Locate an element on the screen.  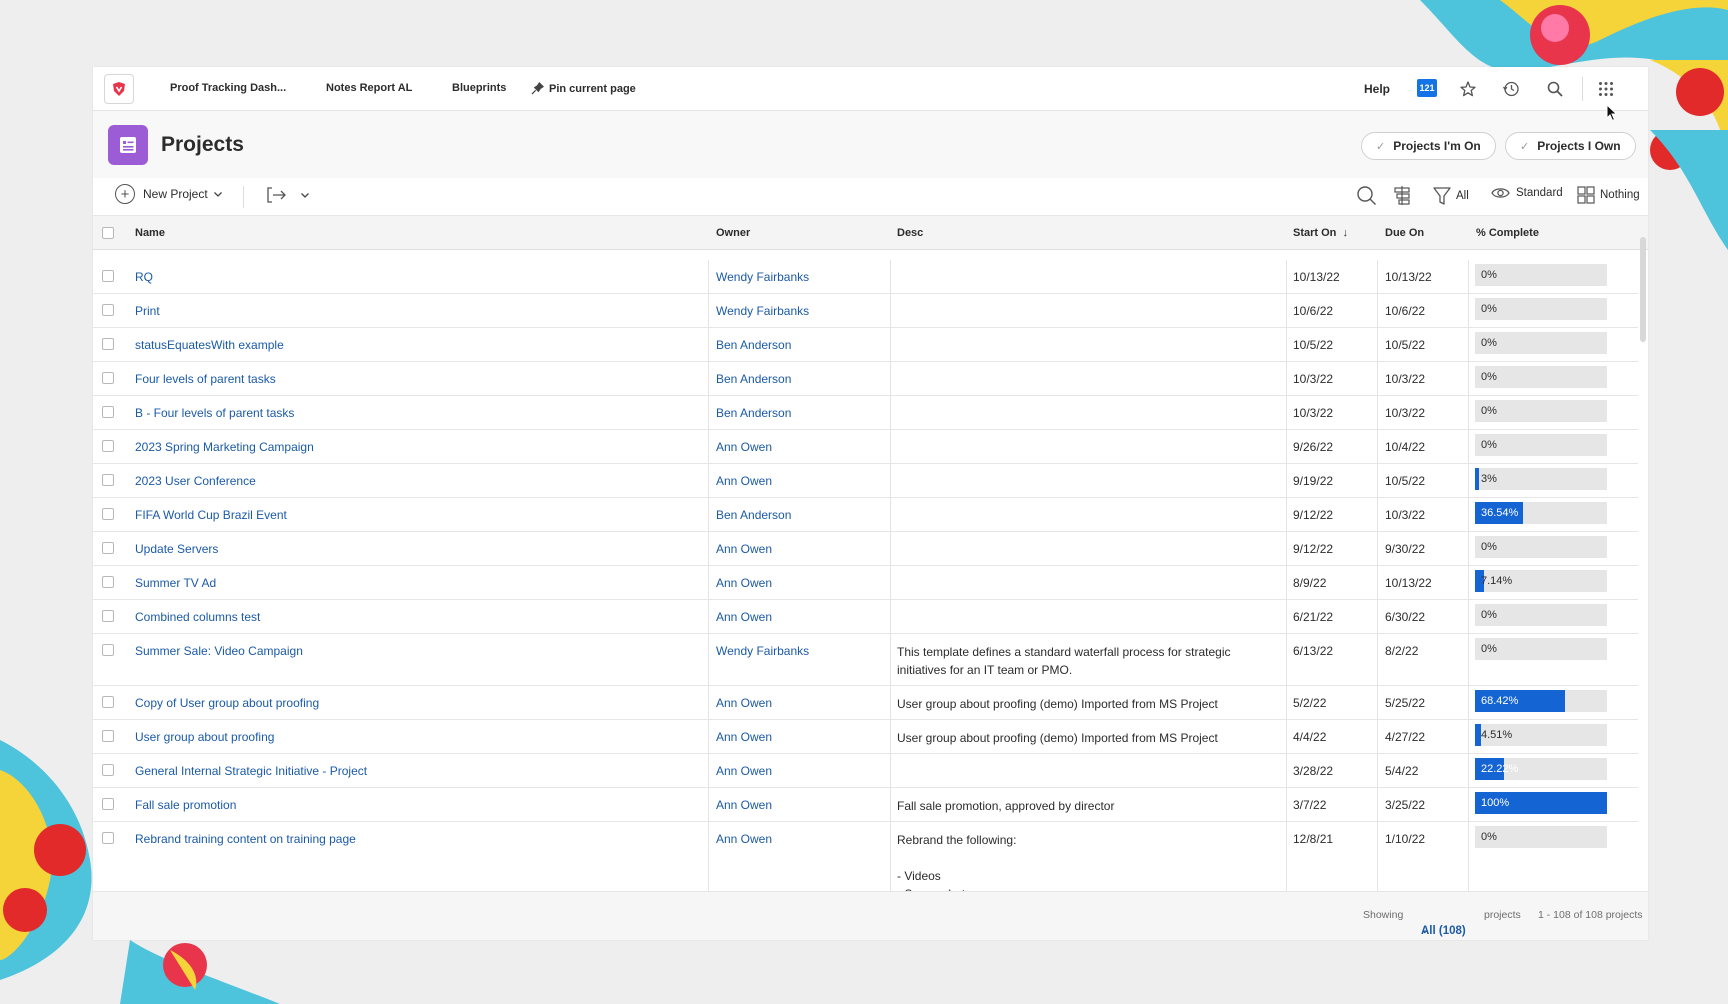
project-name-link: Update Servers is located at coordinates (176, 549).